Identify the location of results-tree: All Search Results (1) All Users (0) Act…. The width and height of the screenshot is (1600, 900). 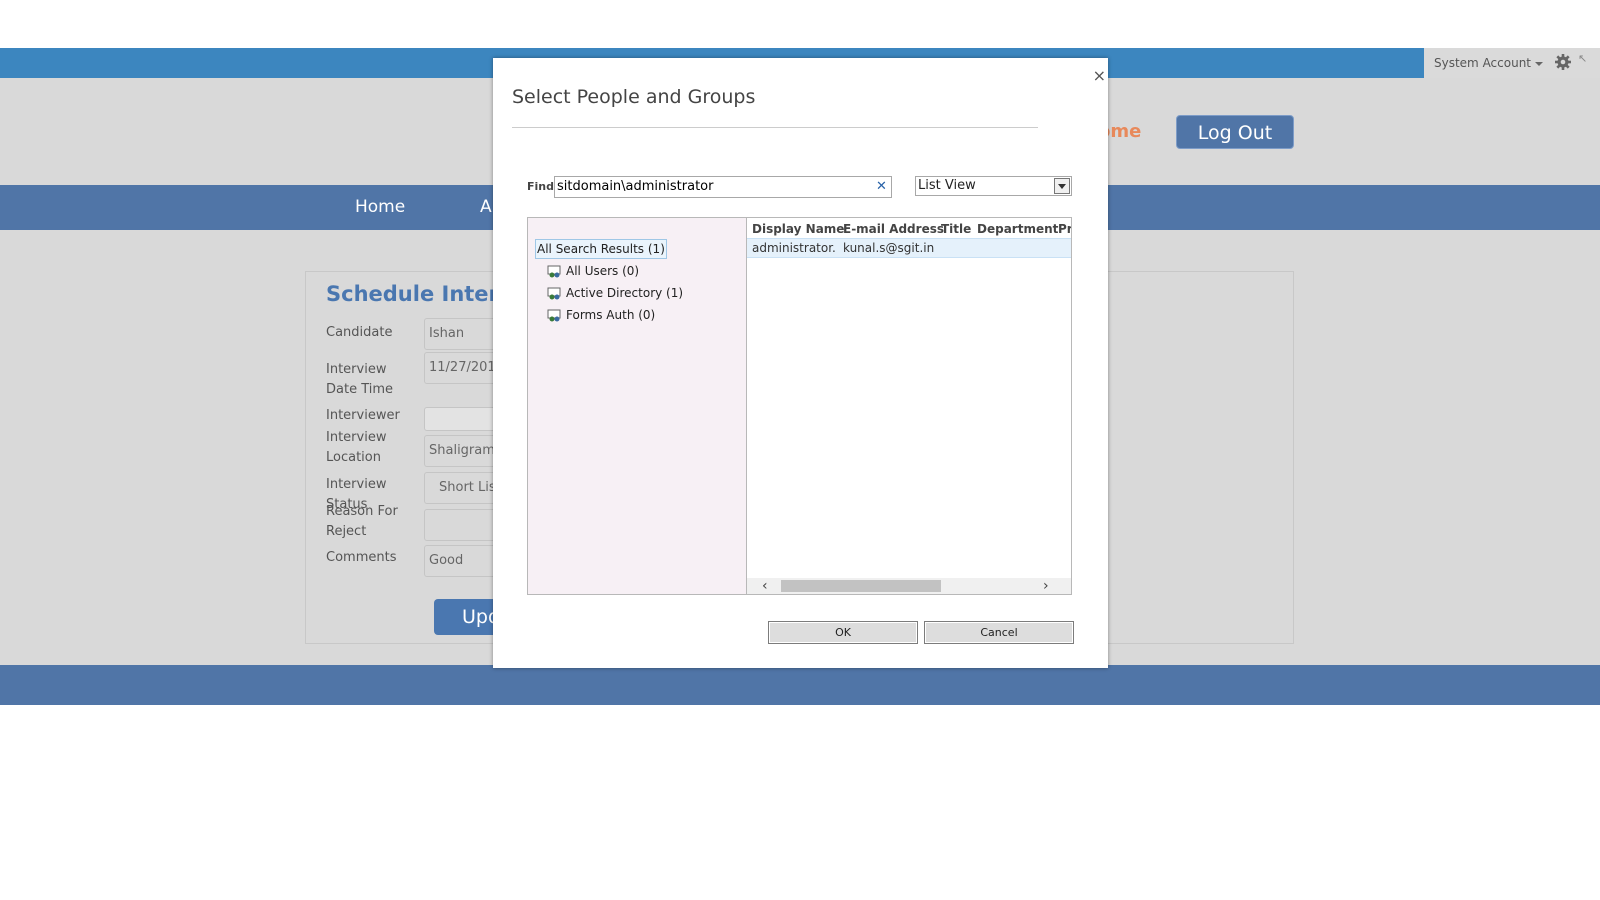
(637, 406).